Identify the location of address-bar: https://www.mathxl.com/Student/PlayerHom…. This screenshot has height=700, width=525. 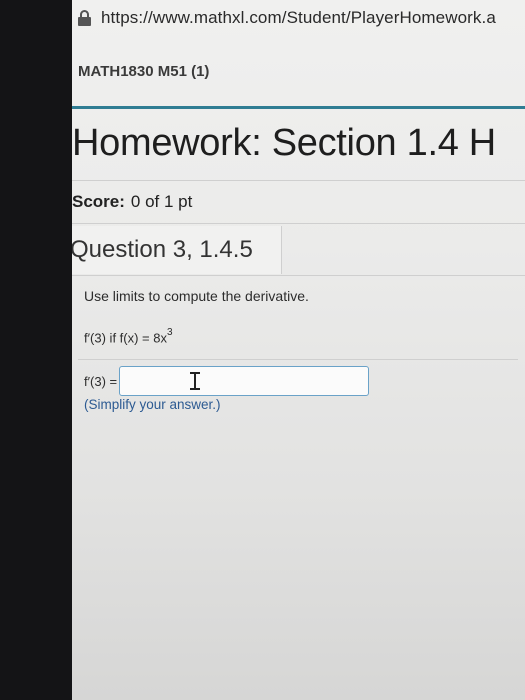
(298, 18).